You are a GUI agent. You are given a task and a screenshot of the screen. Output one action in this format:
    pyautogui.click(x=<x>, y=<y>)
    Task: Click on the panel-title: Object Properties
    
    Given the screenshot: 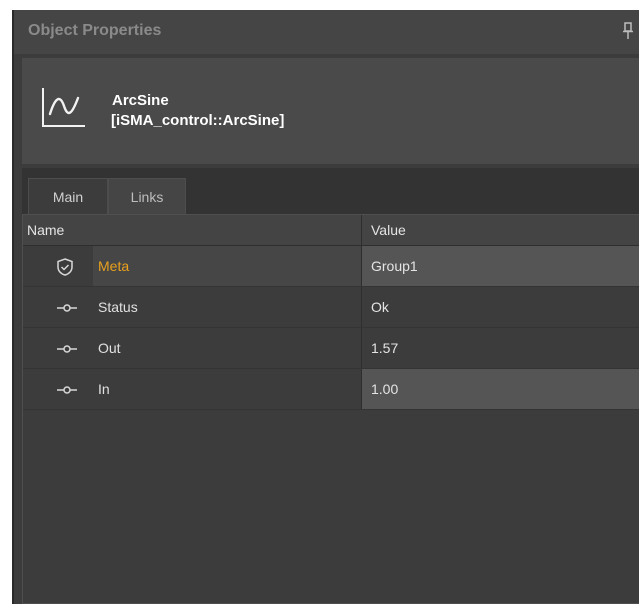 What is the action you would take?
    pyautogui.click(x=95, y=30)
    